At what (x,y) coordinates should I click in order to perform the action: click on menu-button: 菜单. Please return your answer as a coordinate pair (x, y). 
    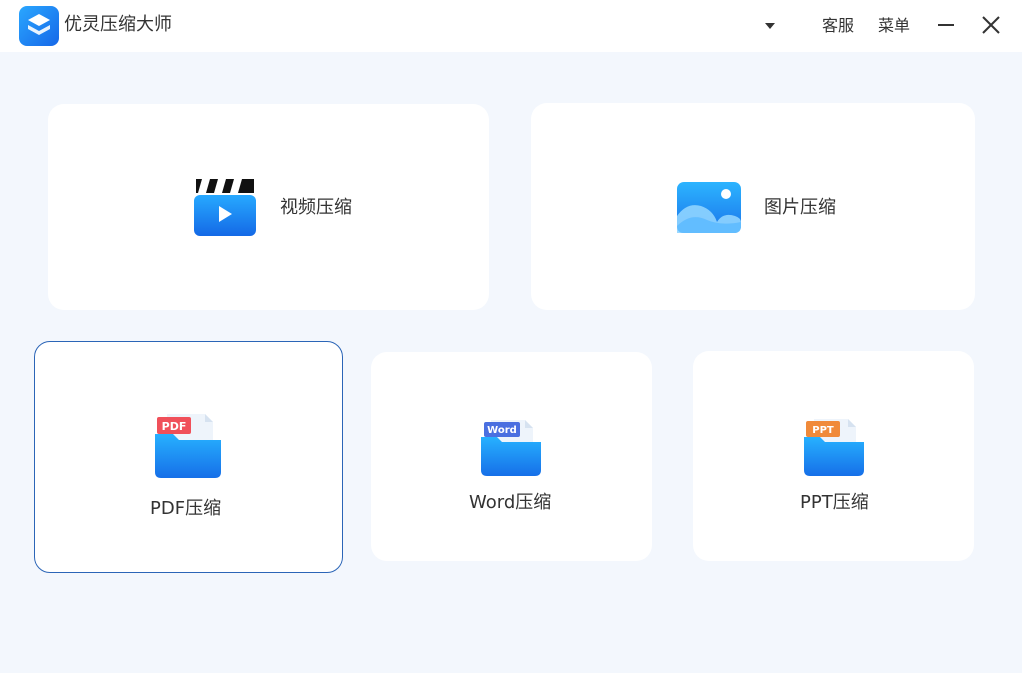
    Looking at the image, I should click on (894, 26).